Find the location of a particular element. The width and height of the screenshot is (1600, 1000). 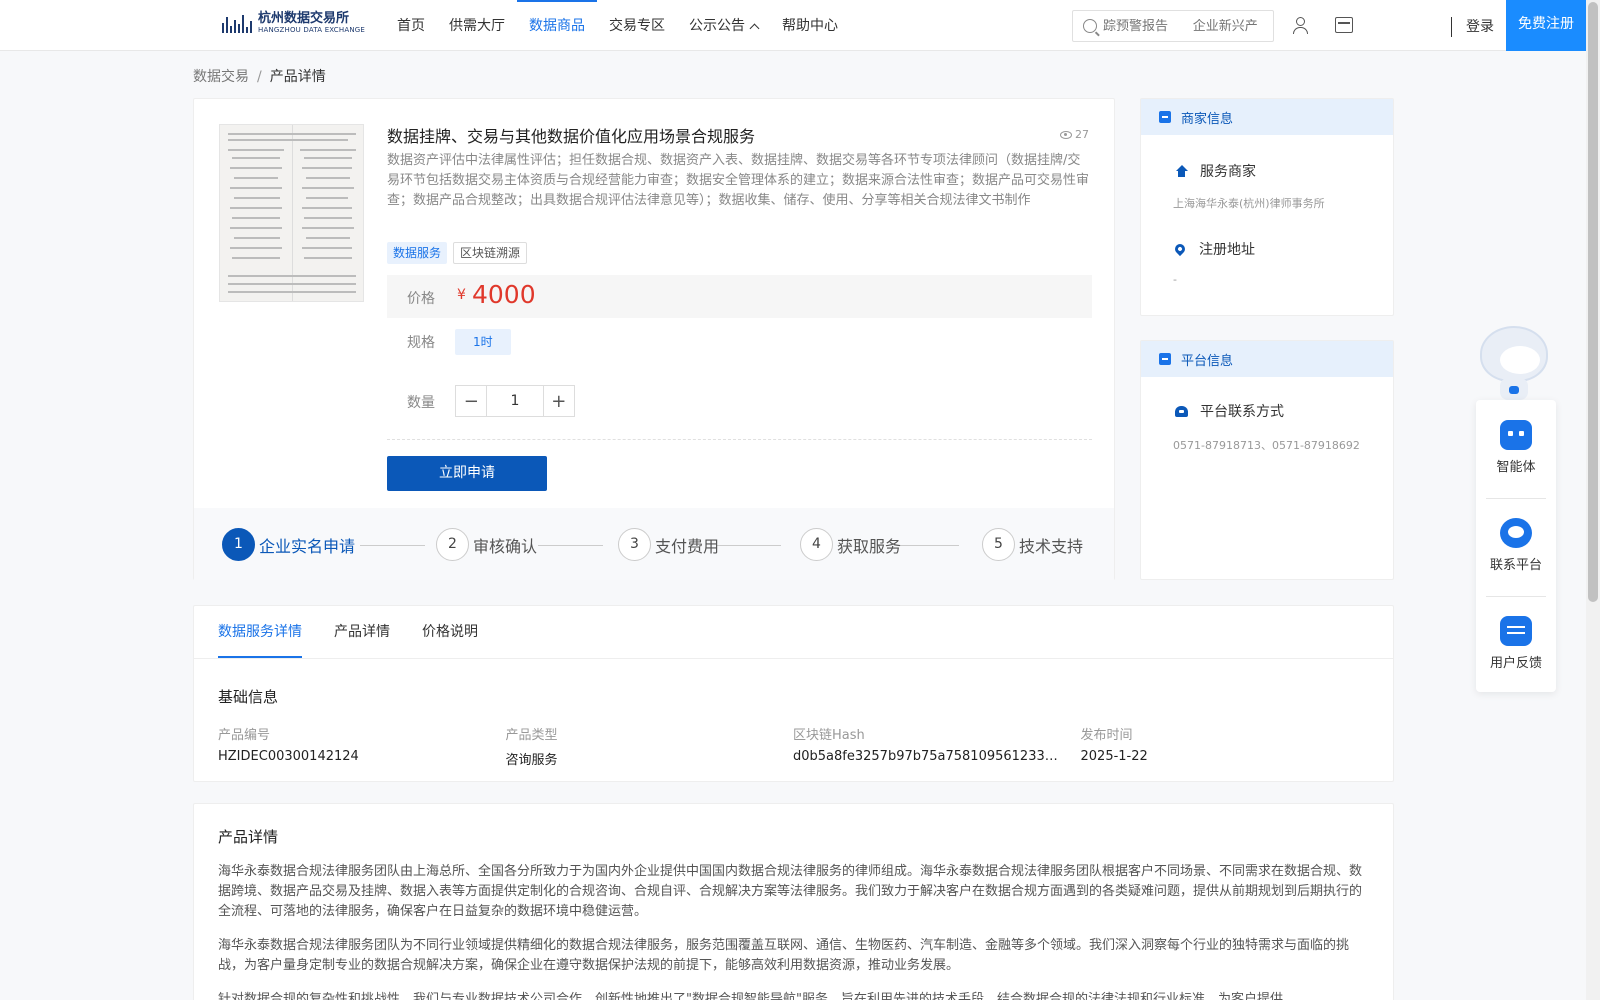

nav-trading-zone: 交易专区 is located at coordinates (637, 25).